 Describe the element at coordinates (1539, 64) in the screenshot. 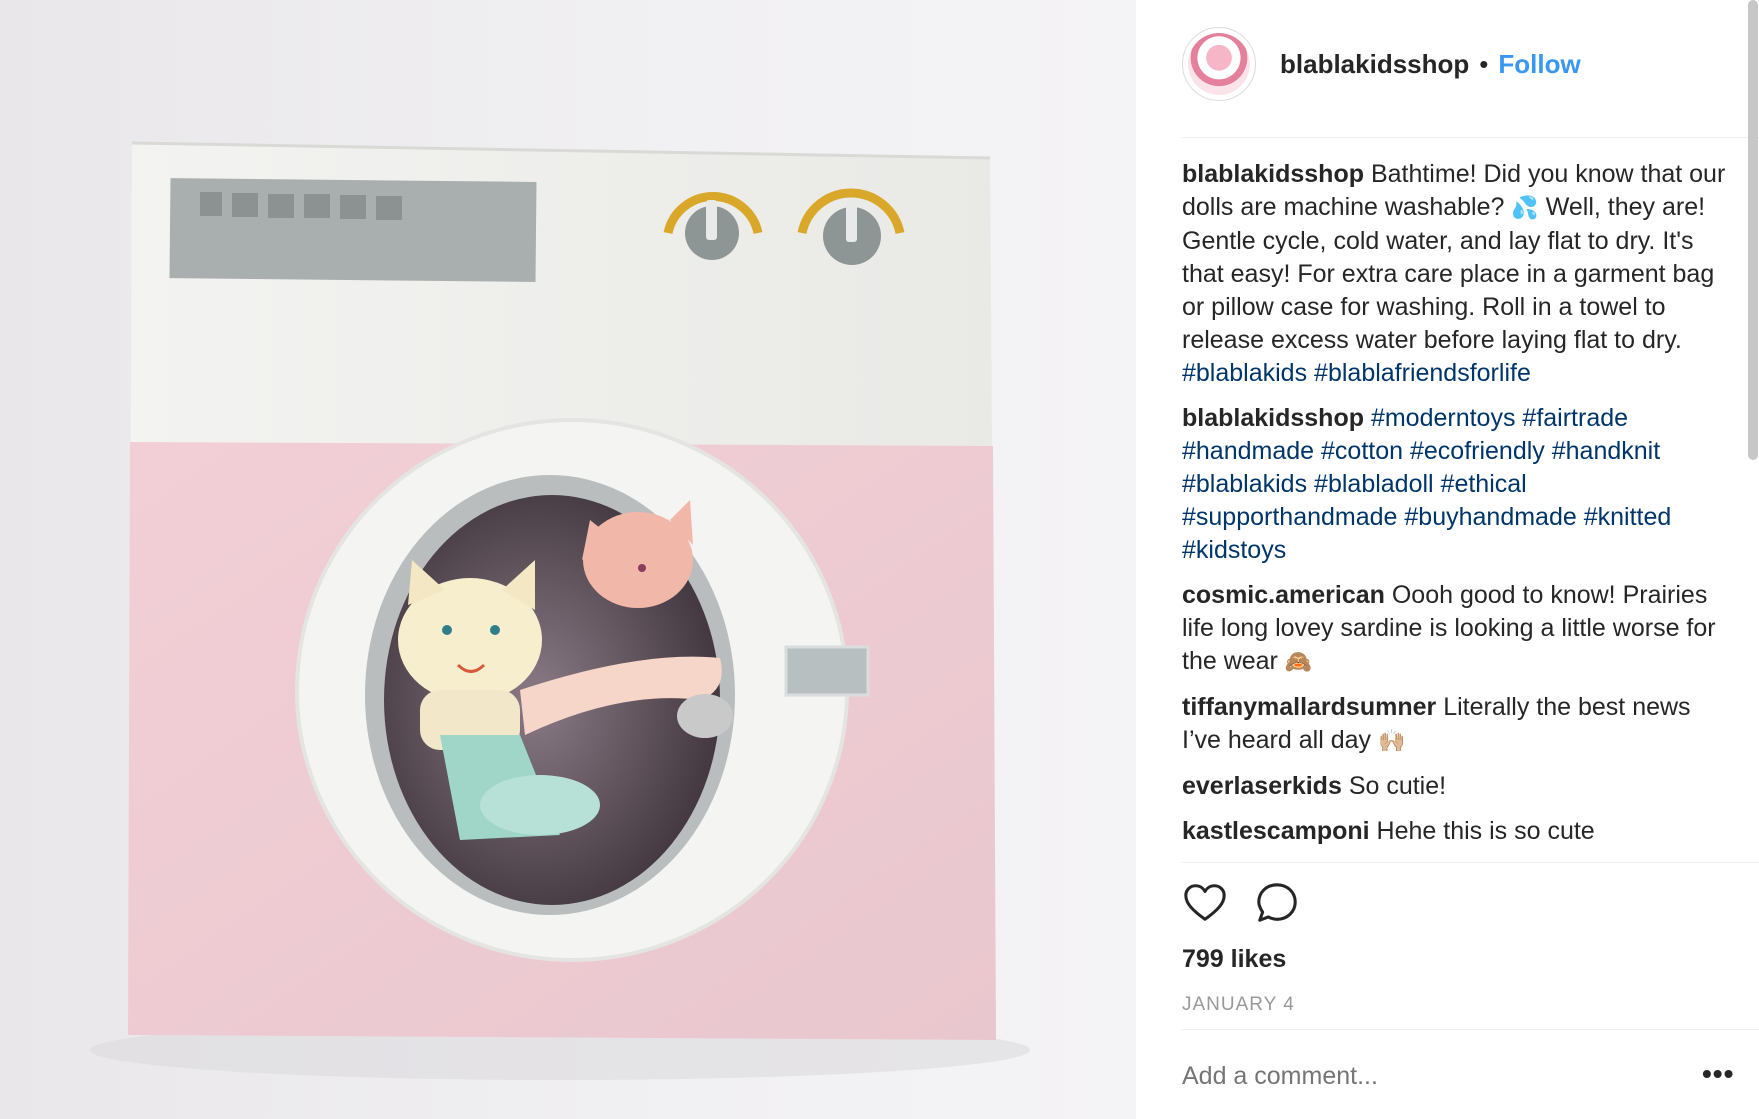

I see `follow-button: Follow` at that location.